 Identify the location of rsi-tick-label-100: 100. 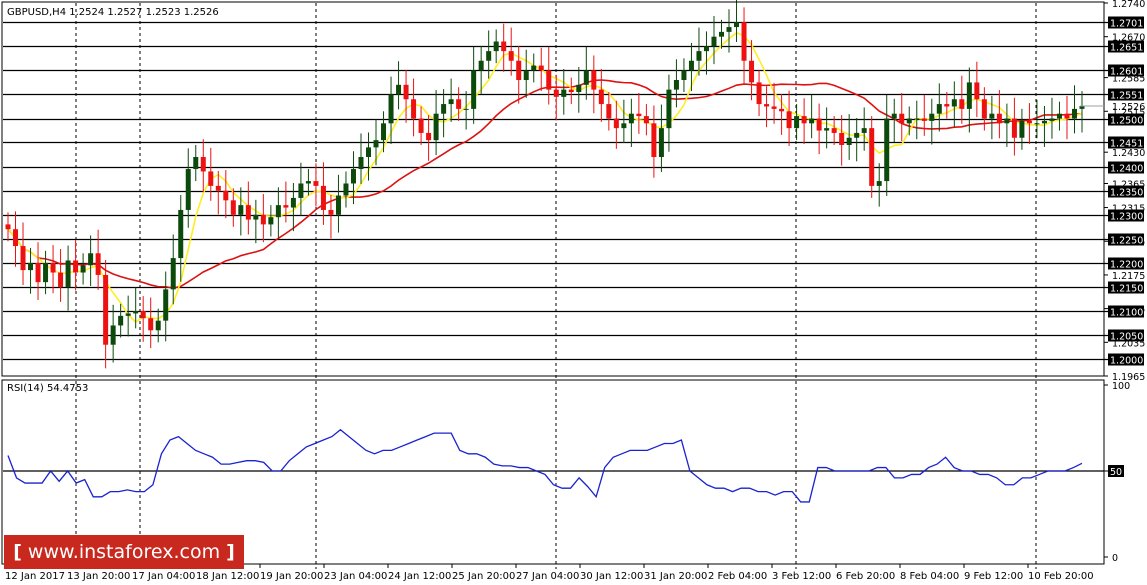
(1121, 386).